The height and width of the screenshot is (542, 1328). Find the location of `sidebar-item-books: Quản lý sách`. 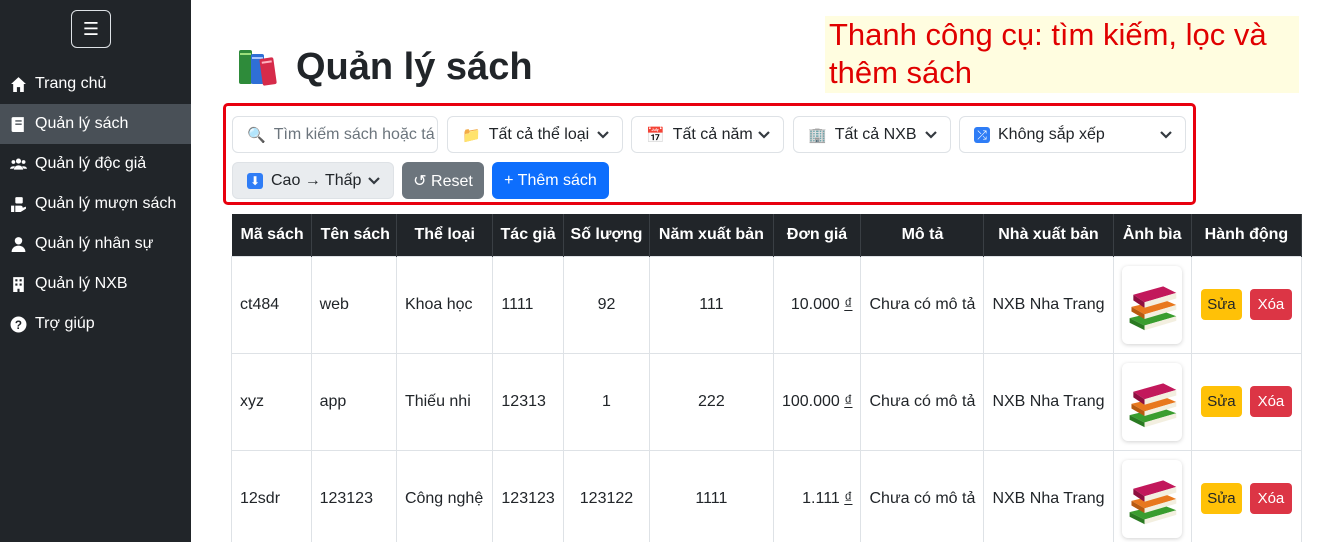

sidebar-item-books: Quản lý sách is located at coordinates (95, 124).